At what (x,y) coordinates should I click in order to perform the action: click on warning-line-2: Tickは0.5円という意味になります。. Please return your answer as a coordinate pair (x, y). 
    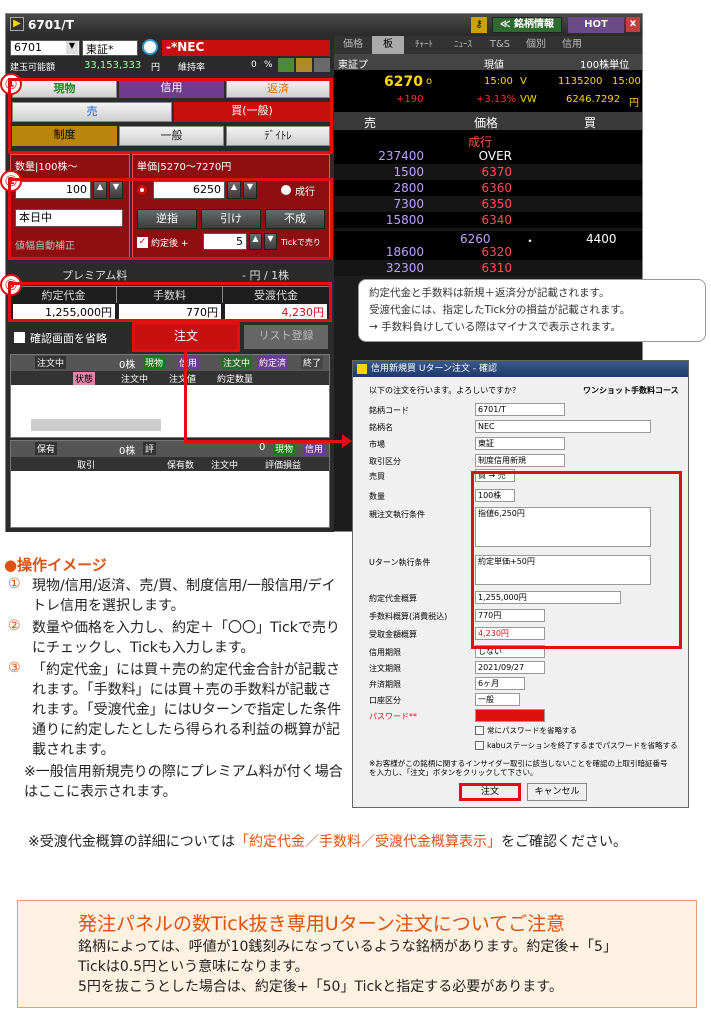
    Looking at the image, I should click on (193, 967).